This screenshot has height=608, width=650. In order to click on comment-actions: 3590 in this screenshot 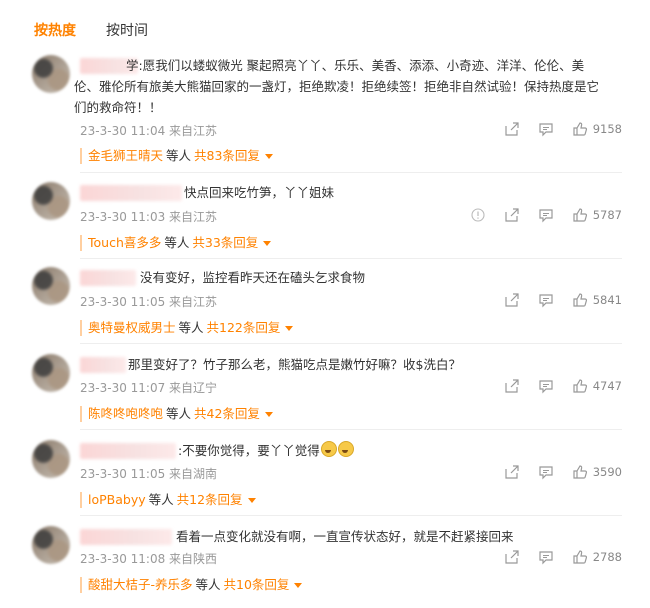, I will do `click(554, 472)`.